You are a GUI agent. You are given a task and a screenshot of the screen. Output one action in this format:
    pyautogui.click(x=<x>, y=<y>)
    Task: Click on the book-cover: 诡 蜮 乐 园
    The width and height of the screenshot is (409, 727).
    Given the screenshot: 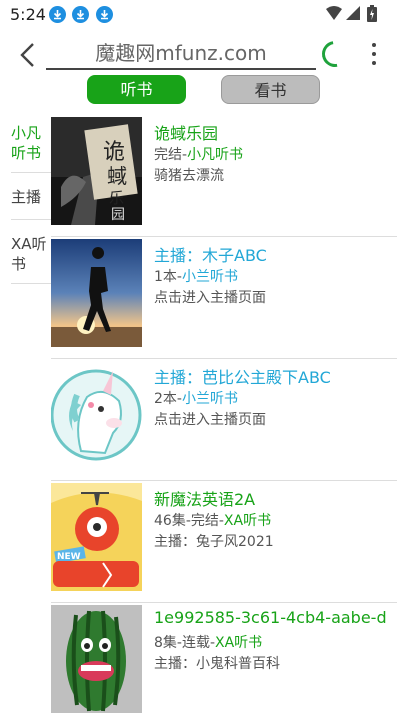 What is the action you would take?
    pyautogui.click(x=96, y=171)
    